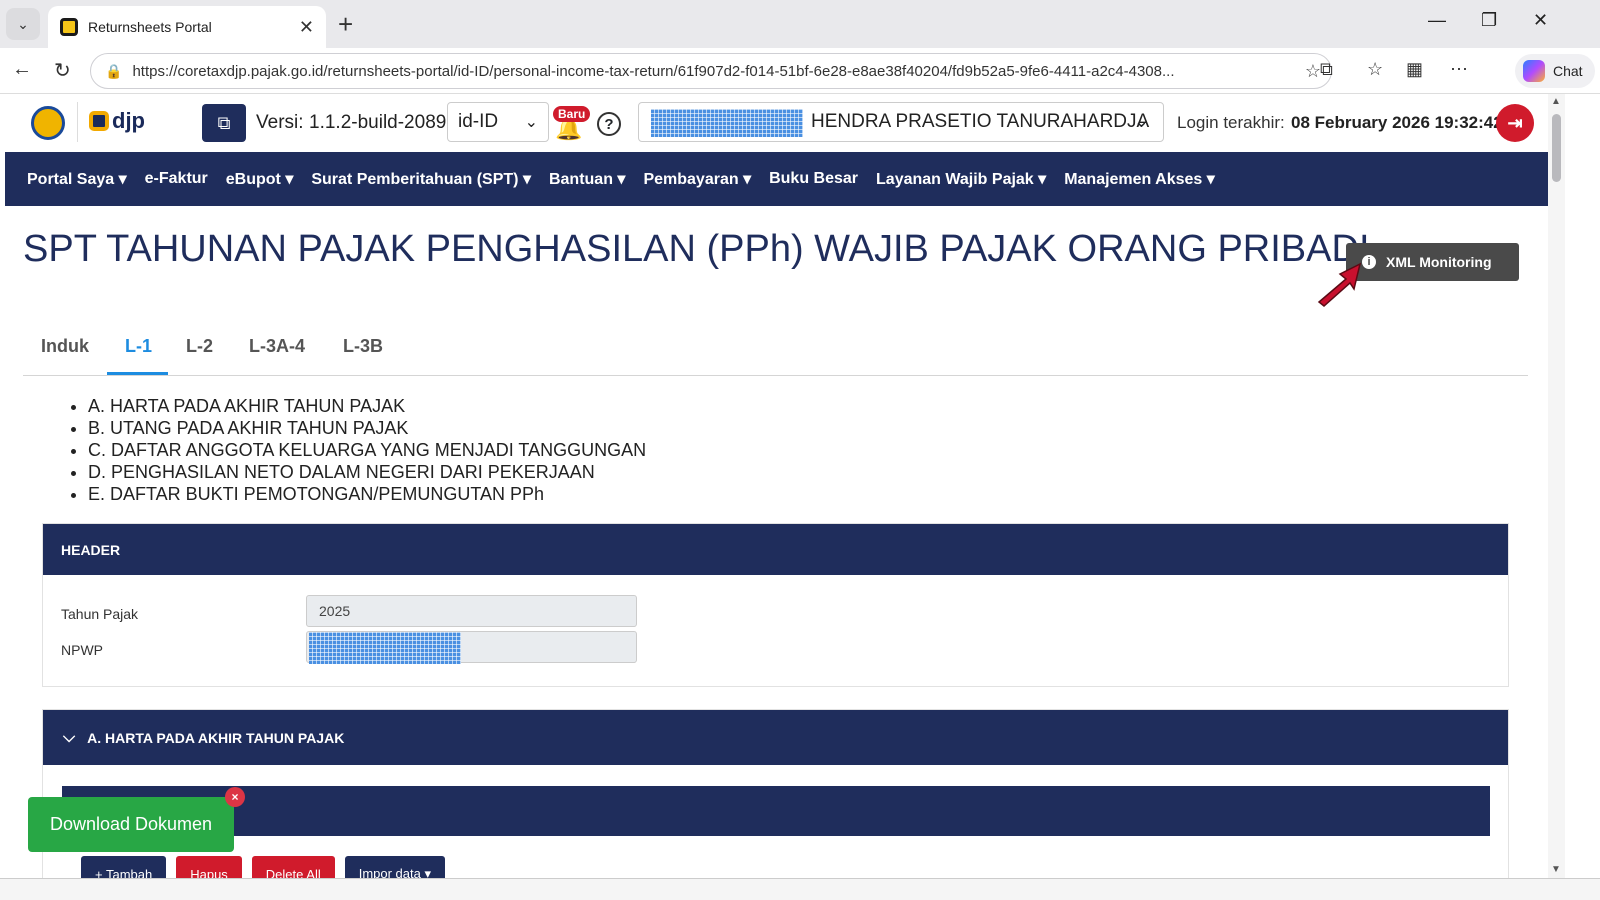  Describe the element at coordinates (138, 346) in the screenshot. I see `tab-l-1: L-1` at that location.